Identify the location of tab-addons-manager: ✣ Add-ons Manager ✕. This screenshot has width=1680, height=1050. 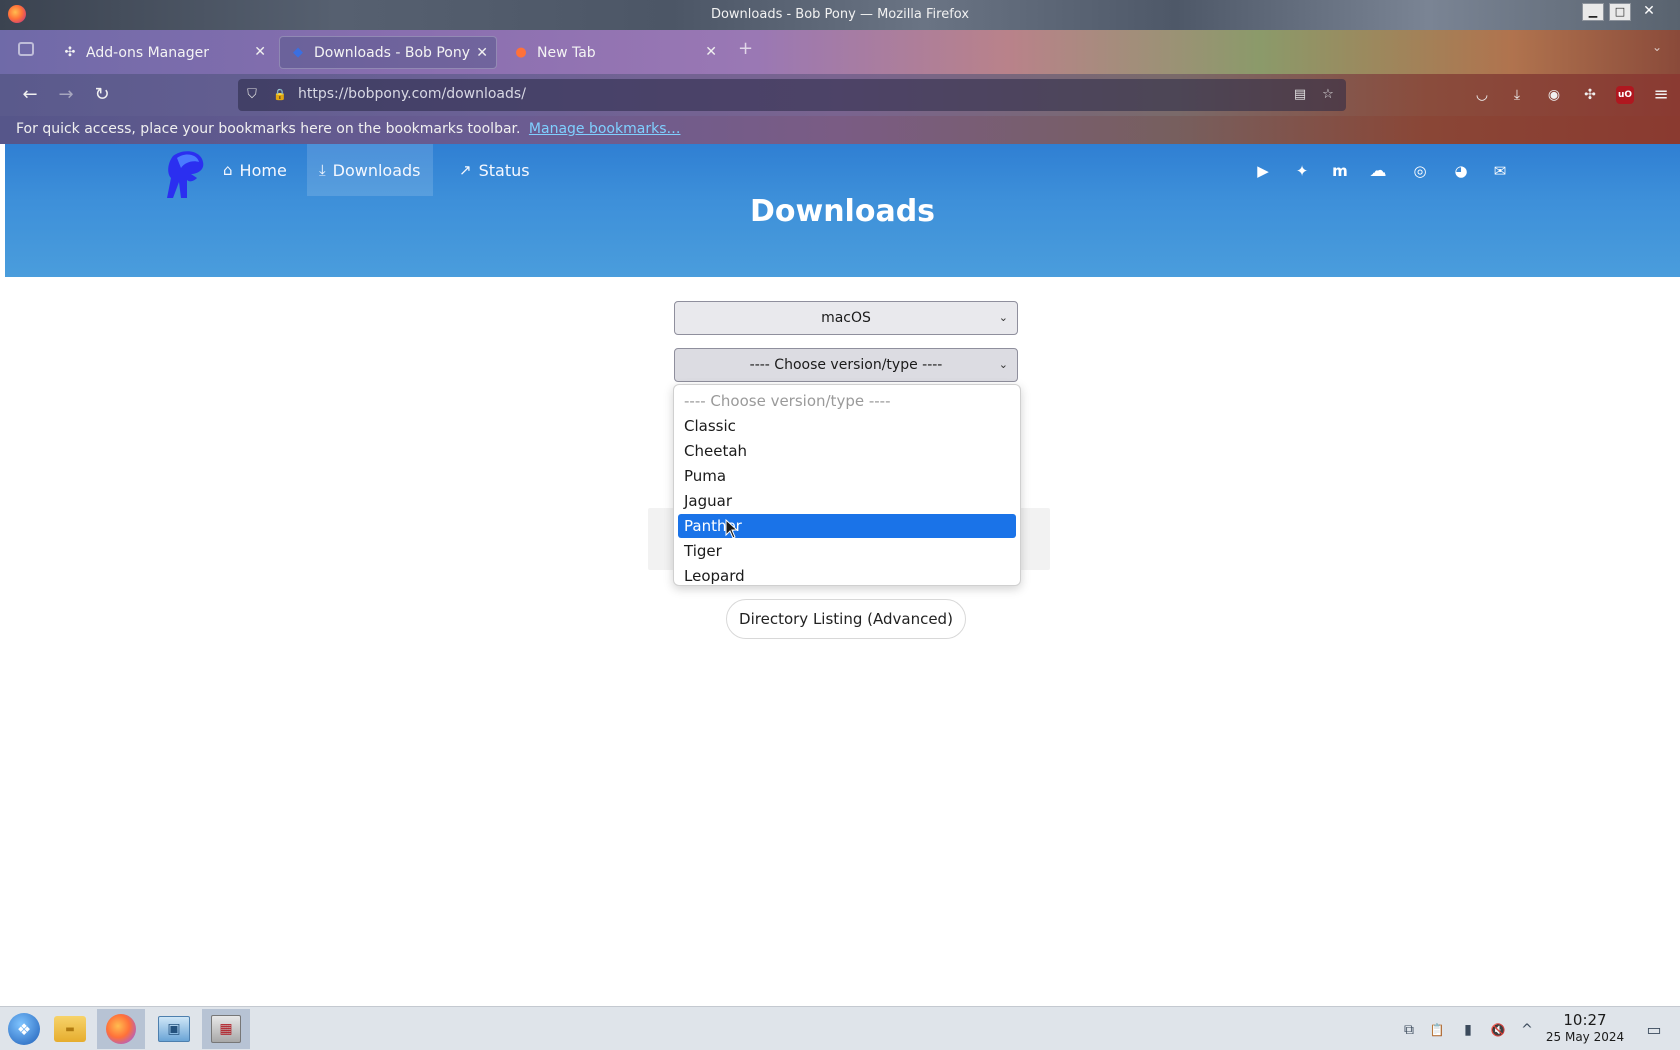
(163, 52).